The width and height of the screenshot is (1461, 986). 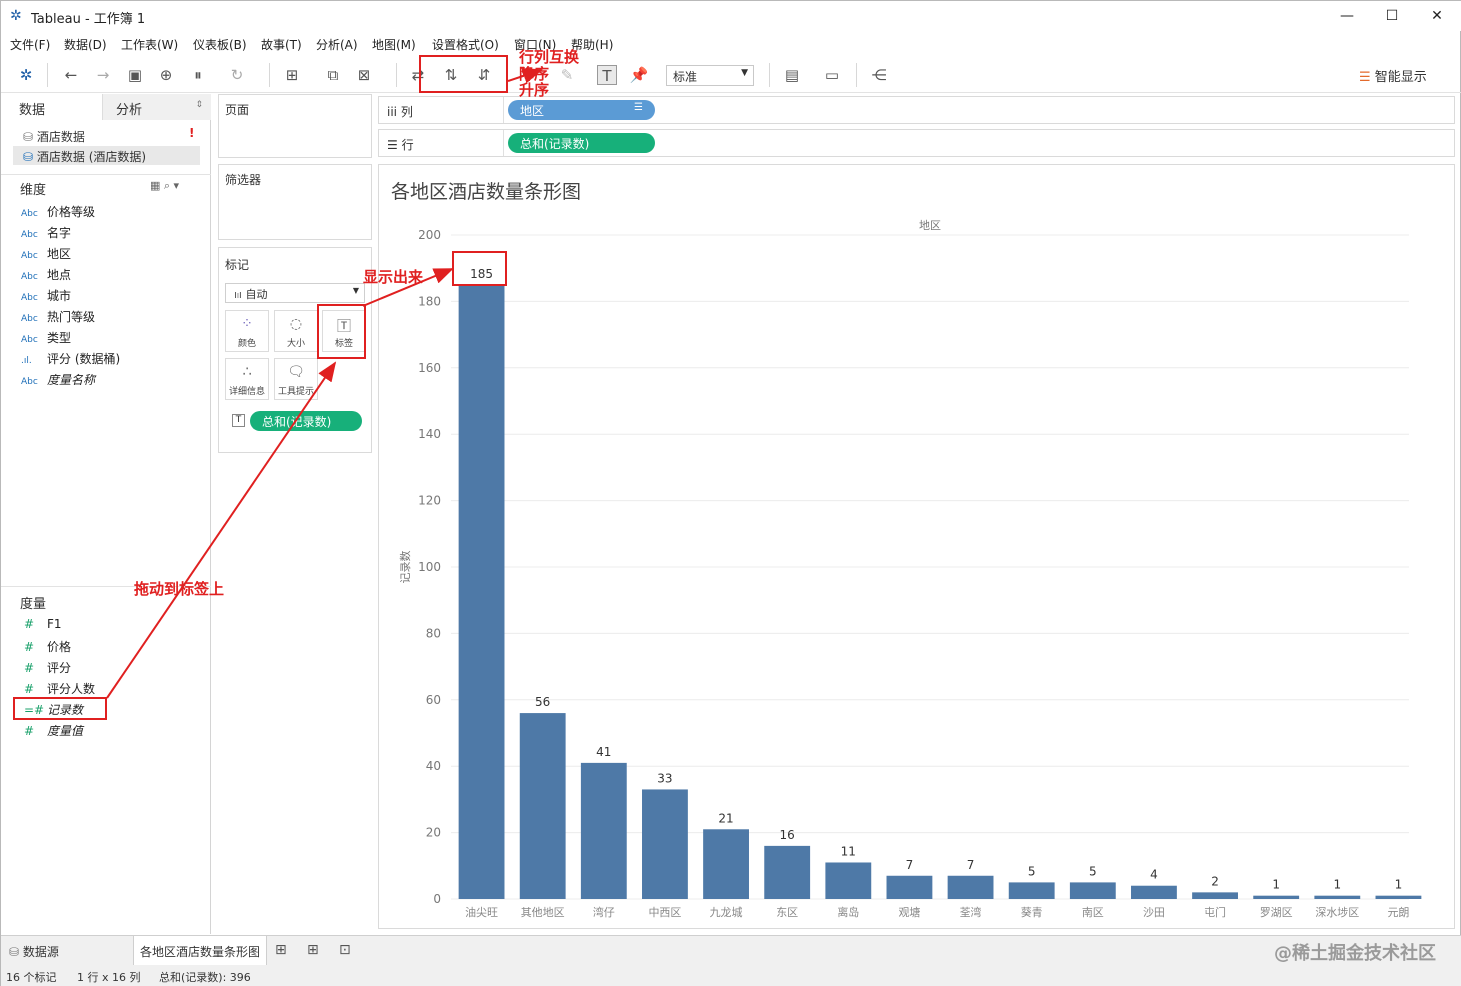 I want to click on dimension-field: Abc 价格等级, so click(x=58, y=212).